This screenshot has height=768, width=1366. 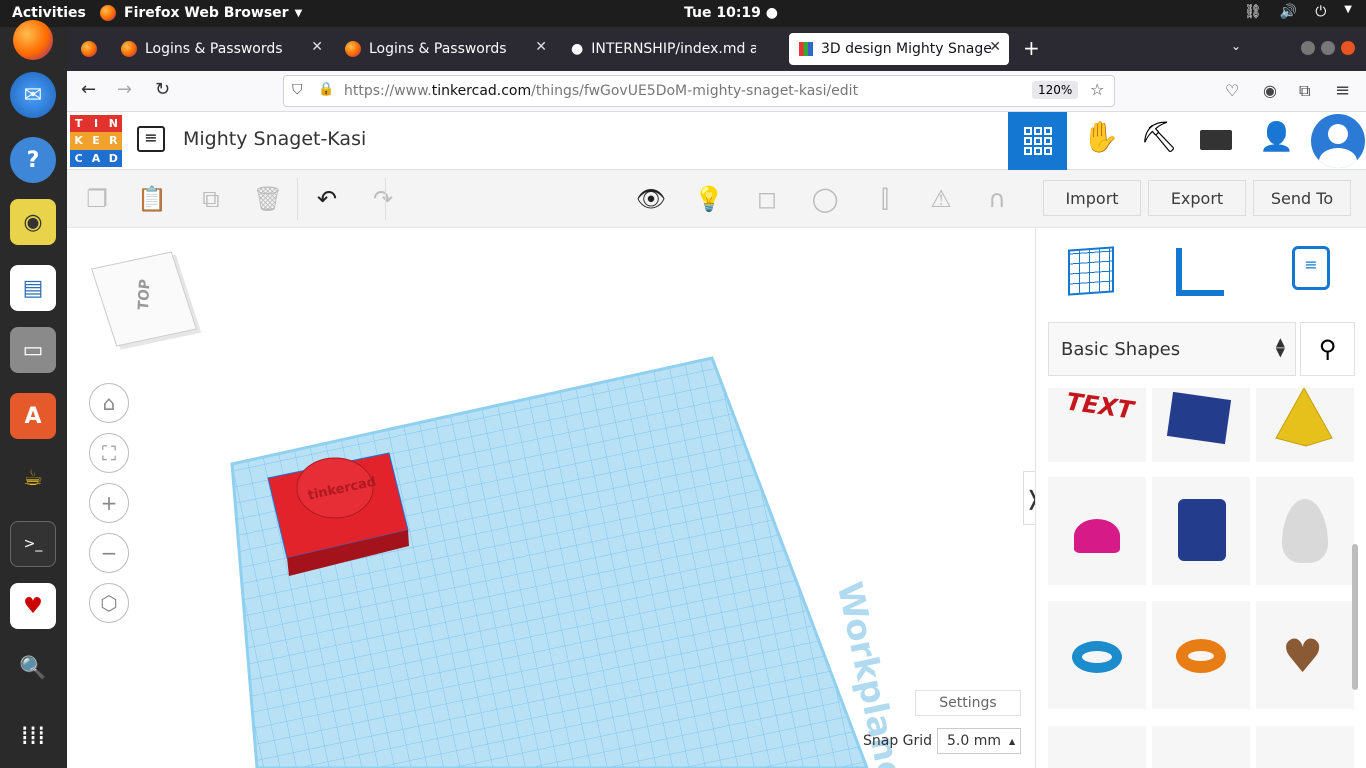 What do you see at coordinates (1159, 137) in the screenshot?
I see `minecraft-pickaxe-icon: ⛏` at bounding box center [1159, 137].